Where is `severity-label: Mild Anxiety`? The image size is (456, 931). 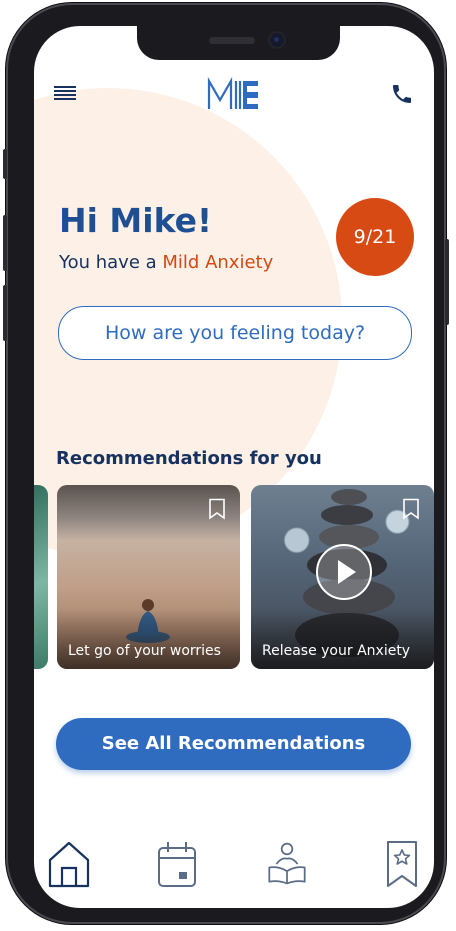
severity-label: Mild Anxiety is located at coordinates (218, 262).